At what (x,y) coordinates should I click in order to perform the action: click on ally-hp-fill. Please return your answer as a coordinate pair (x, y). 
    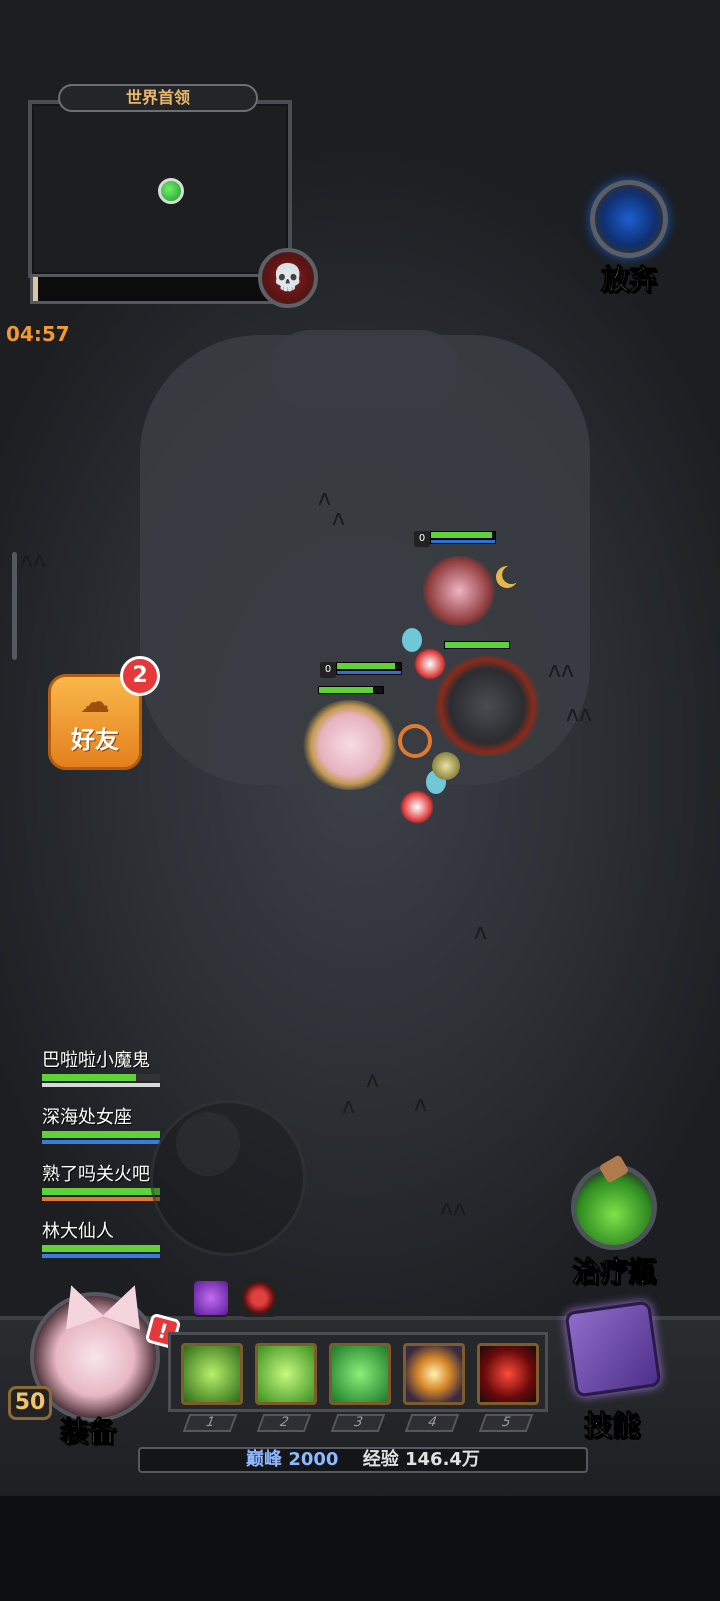
    Looking at the image, I should click on (461, 535).